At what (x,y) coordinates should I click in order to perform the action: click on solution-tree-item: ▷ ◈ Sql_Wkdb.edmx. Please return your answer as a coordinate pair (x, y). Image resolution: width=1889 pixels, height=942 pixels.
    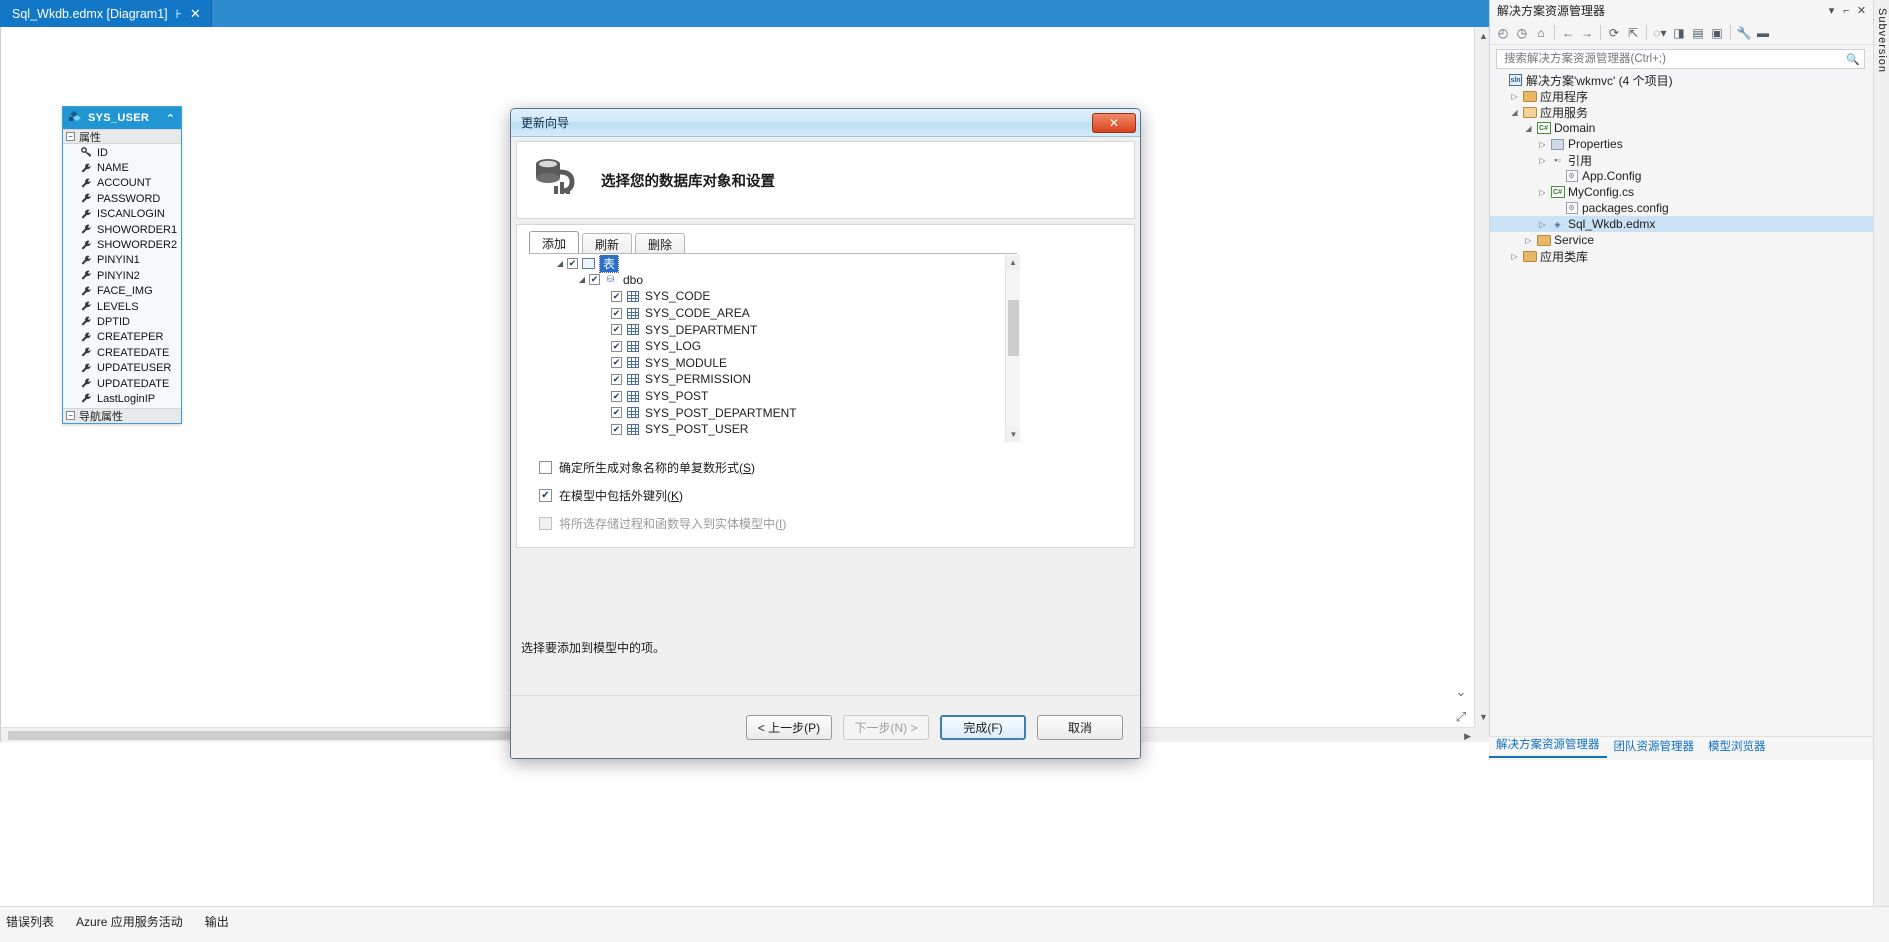
    Looking at the image, I should click on (1681, 224).